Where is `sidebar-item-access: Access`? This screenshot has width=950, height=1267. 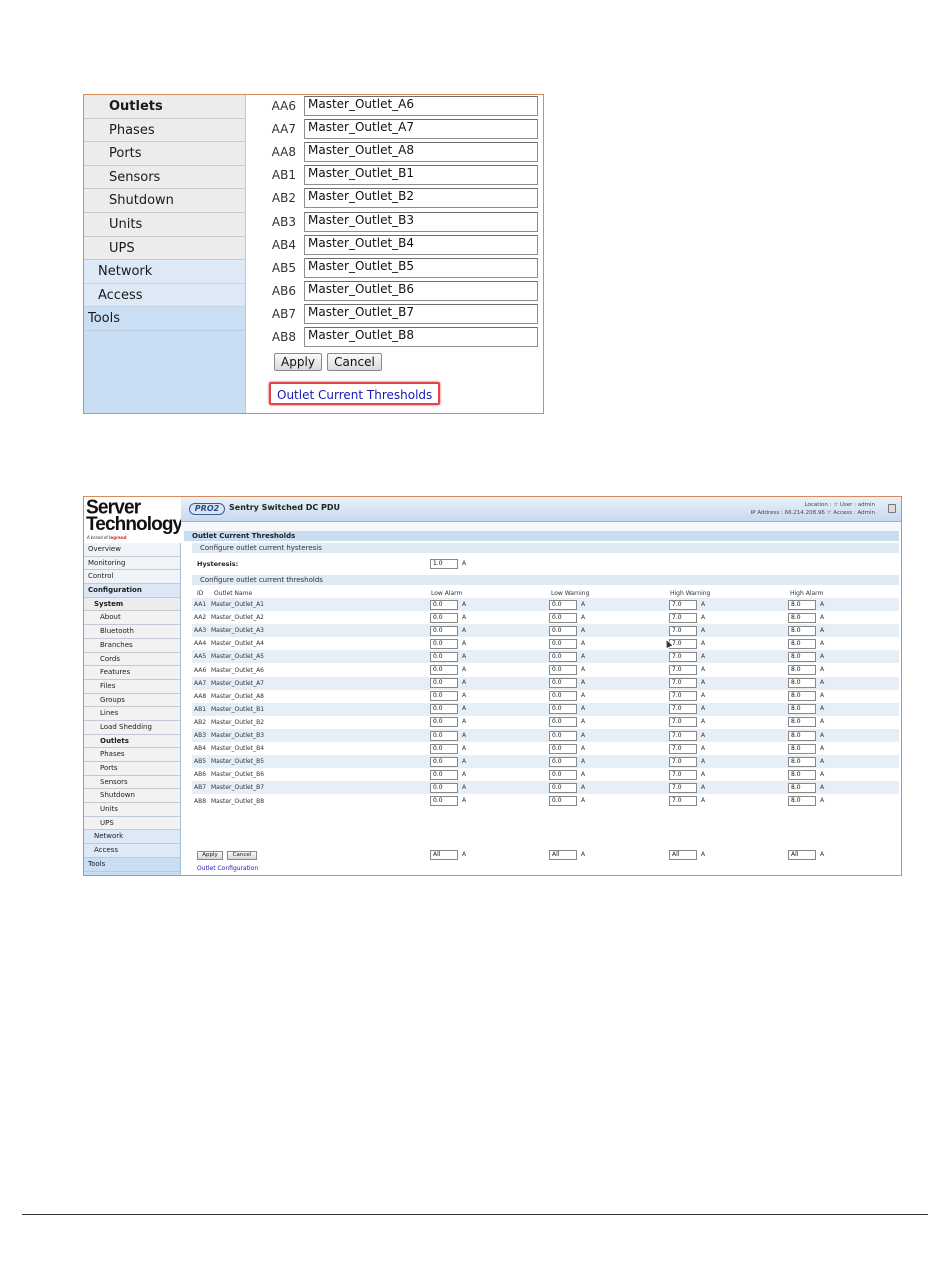 sidebar-item-access: Access is located at coordinates (164, 295).